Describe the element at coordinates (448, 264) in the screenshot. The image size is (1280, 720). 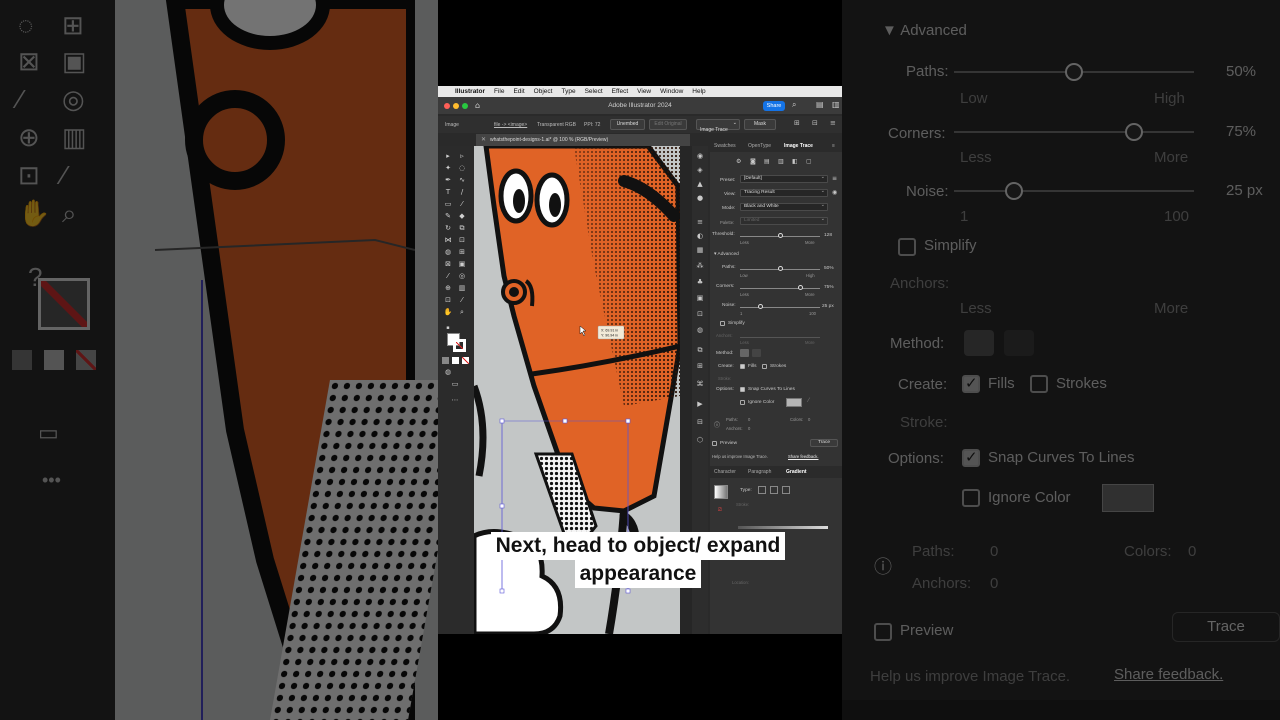
I see `mesh-tool-icon: ⊠` at that location.